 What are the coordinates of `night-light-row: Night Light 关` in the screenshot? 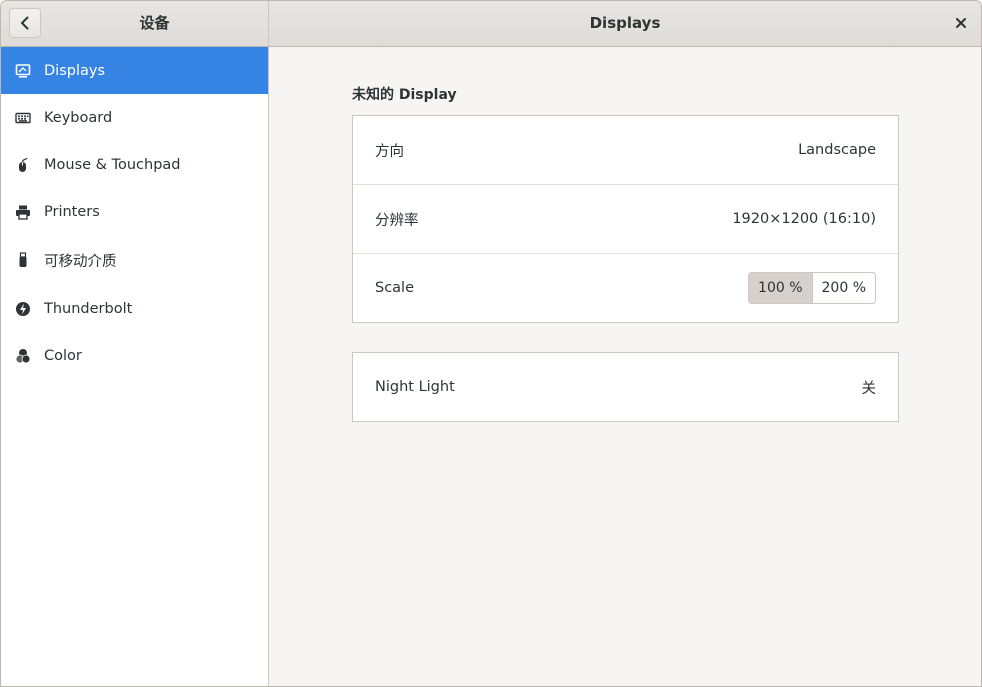 It's located at (625, 387).